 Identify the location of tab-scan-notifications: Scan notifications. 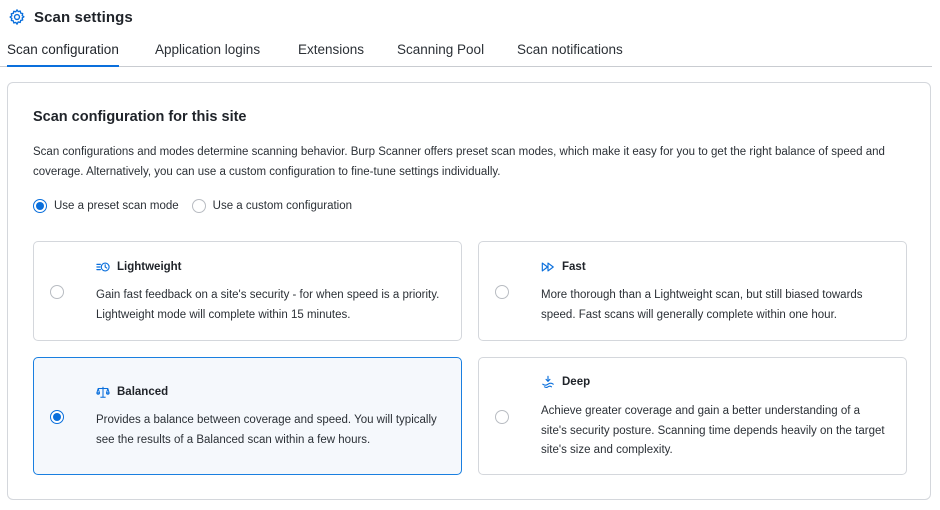
(570, 54).